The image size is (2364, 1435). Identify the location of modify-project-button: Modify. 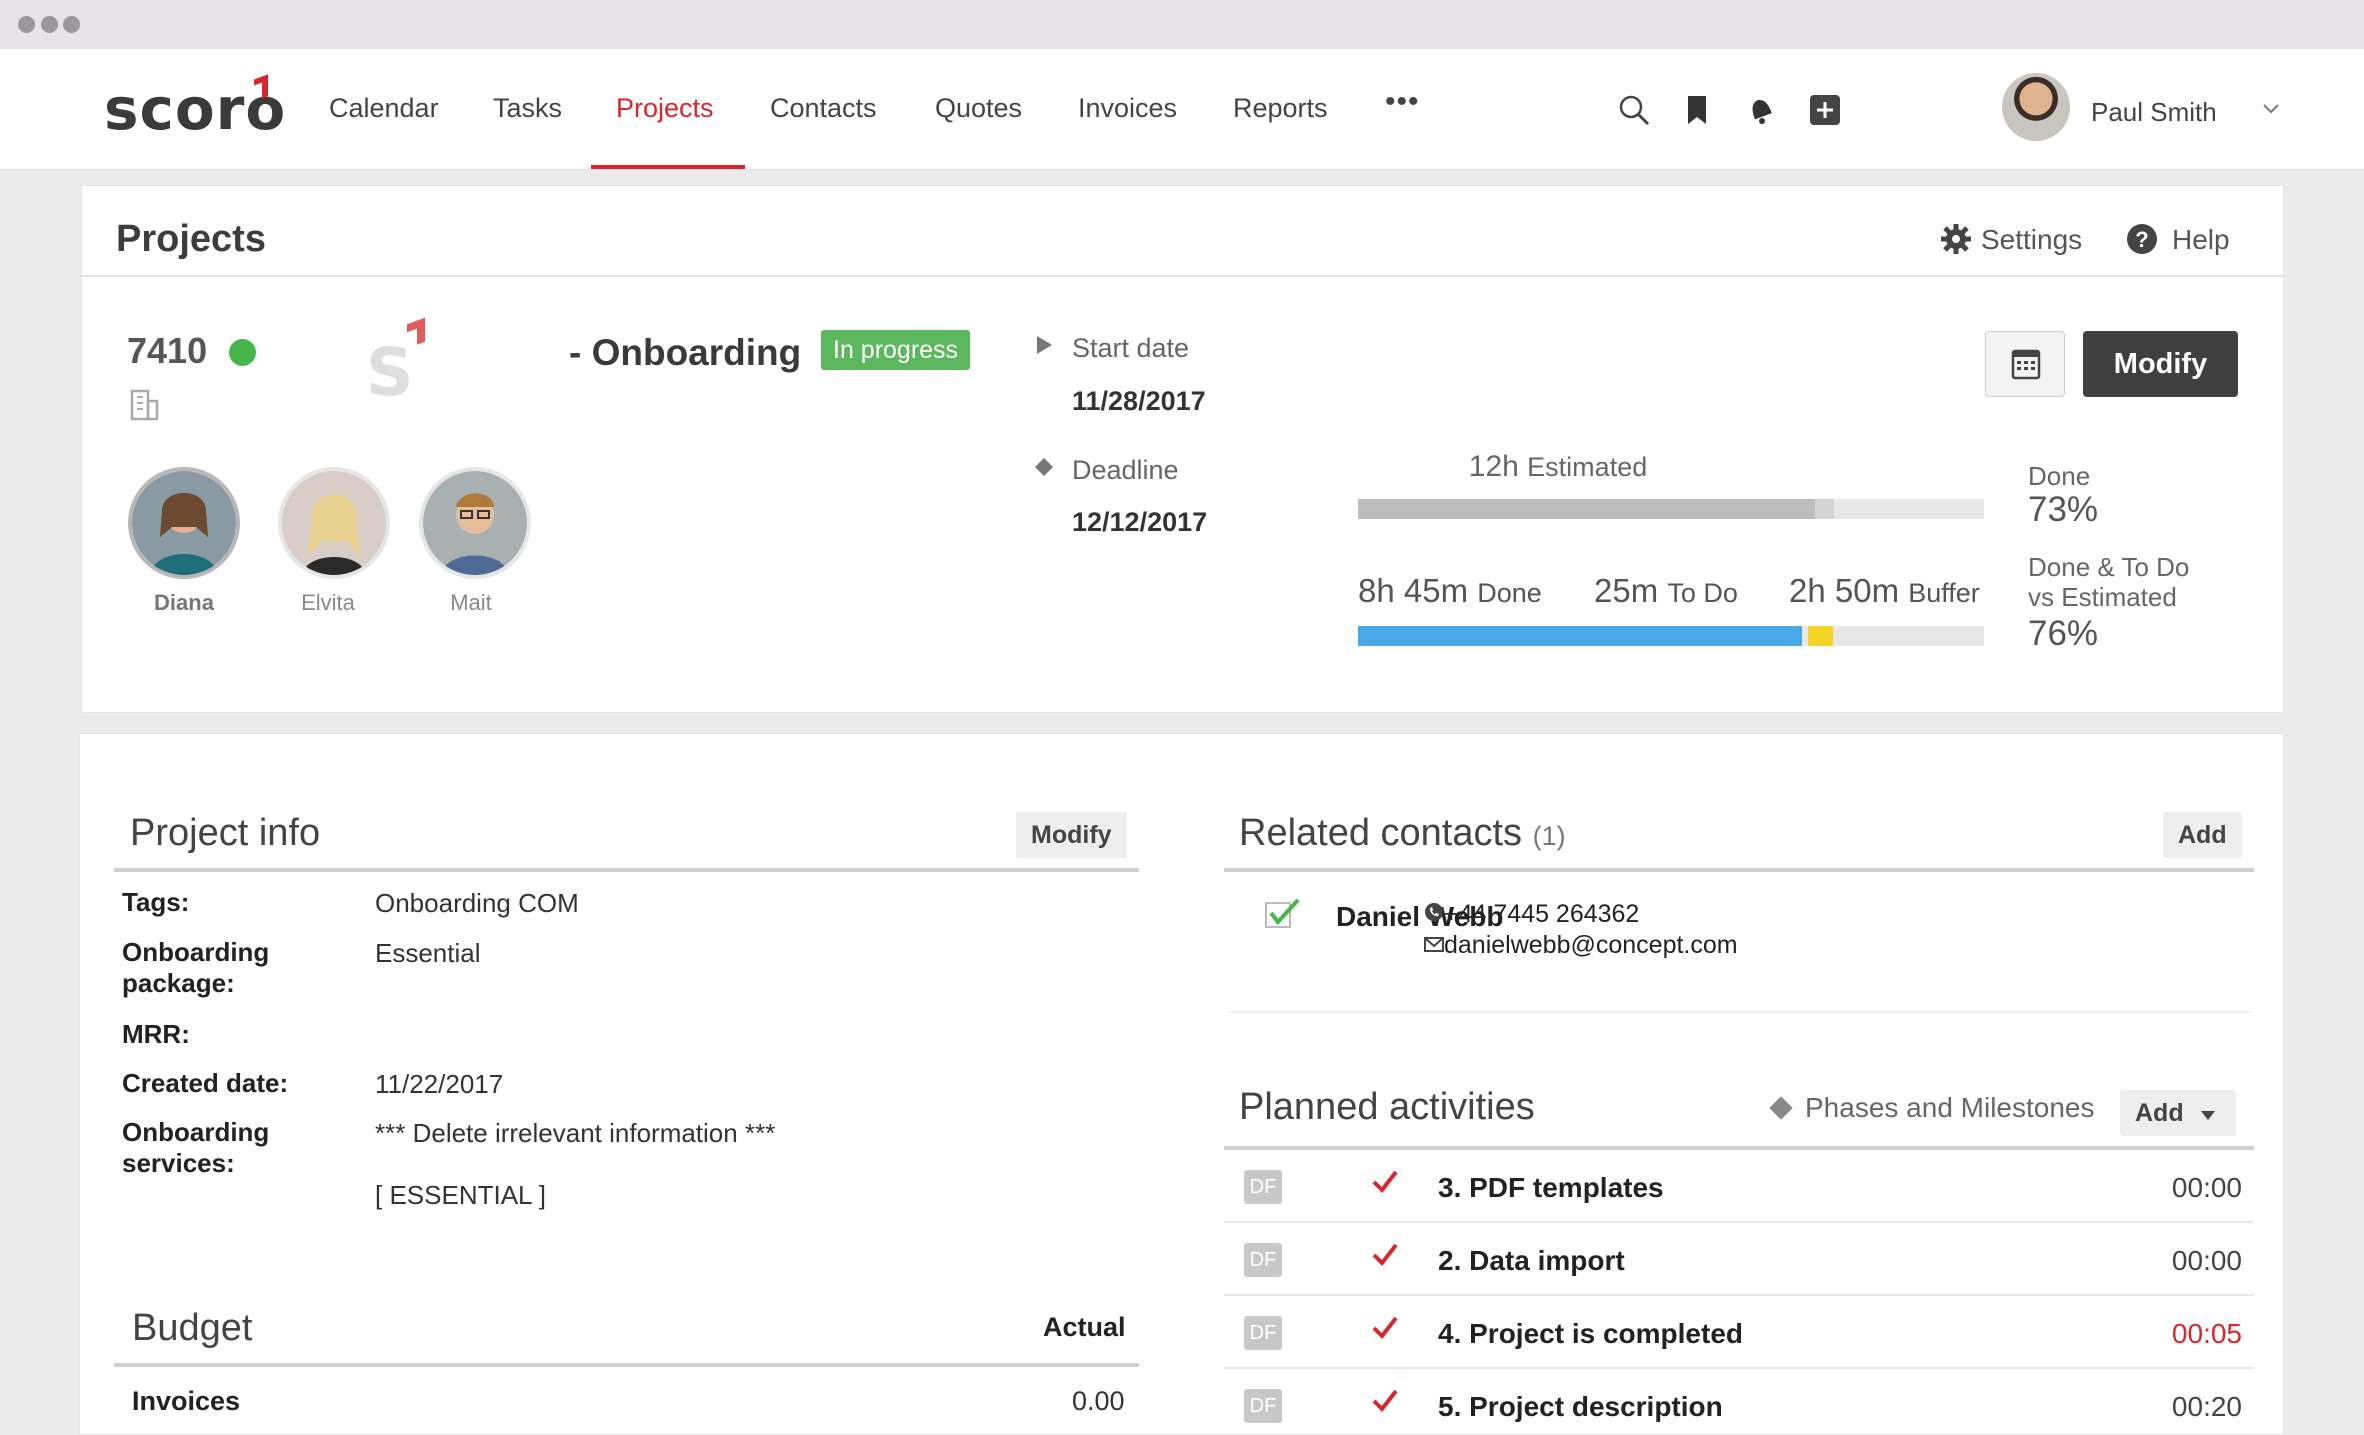
(2160, 364).